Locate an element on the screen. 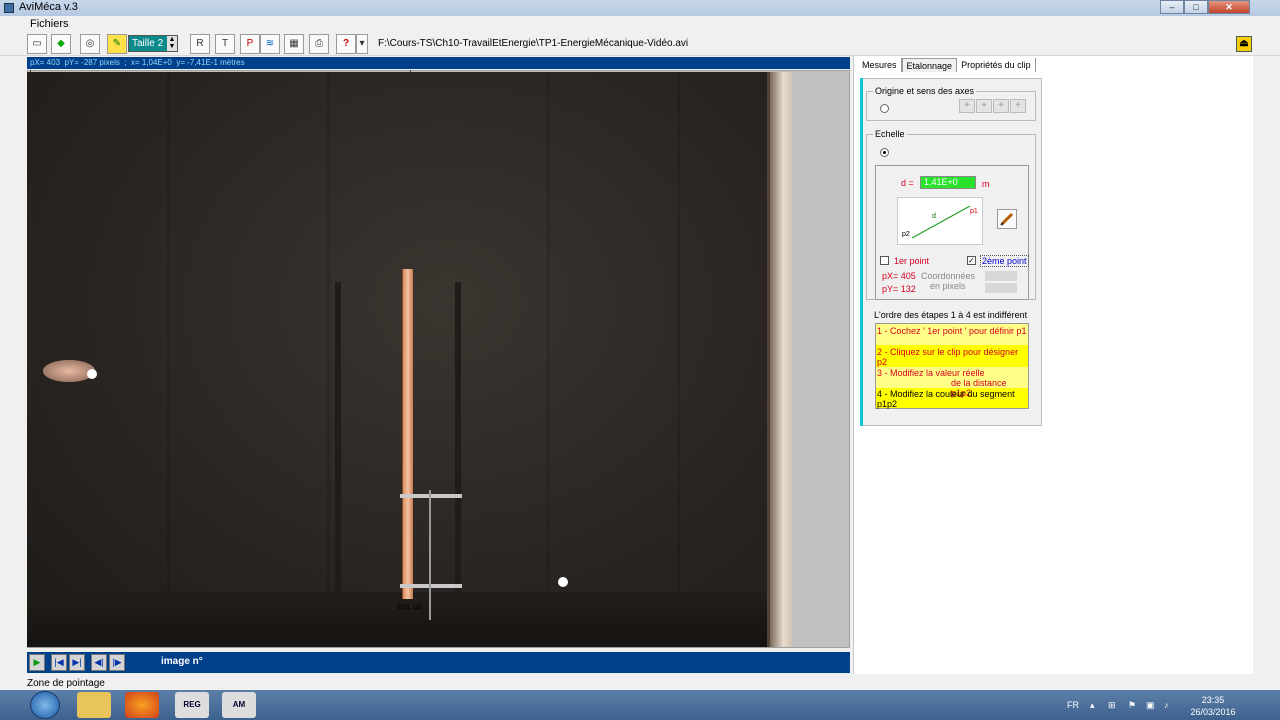 This screenshot has width=1280, height=720. measuring-rod is located at coordinates (407, 434).